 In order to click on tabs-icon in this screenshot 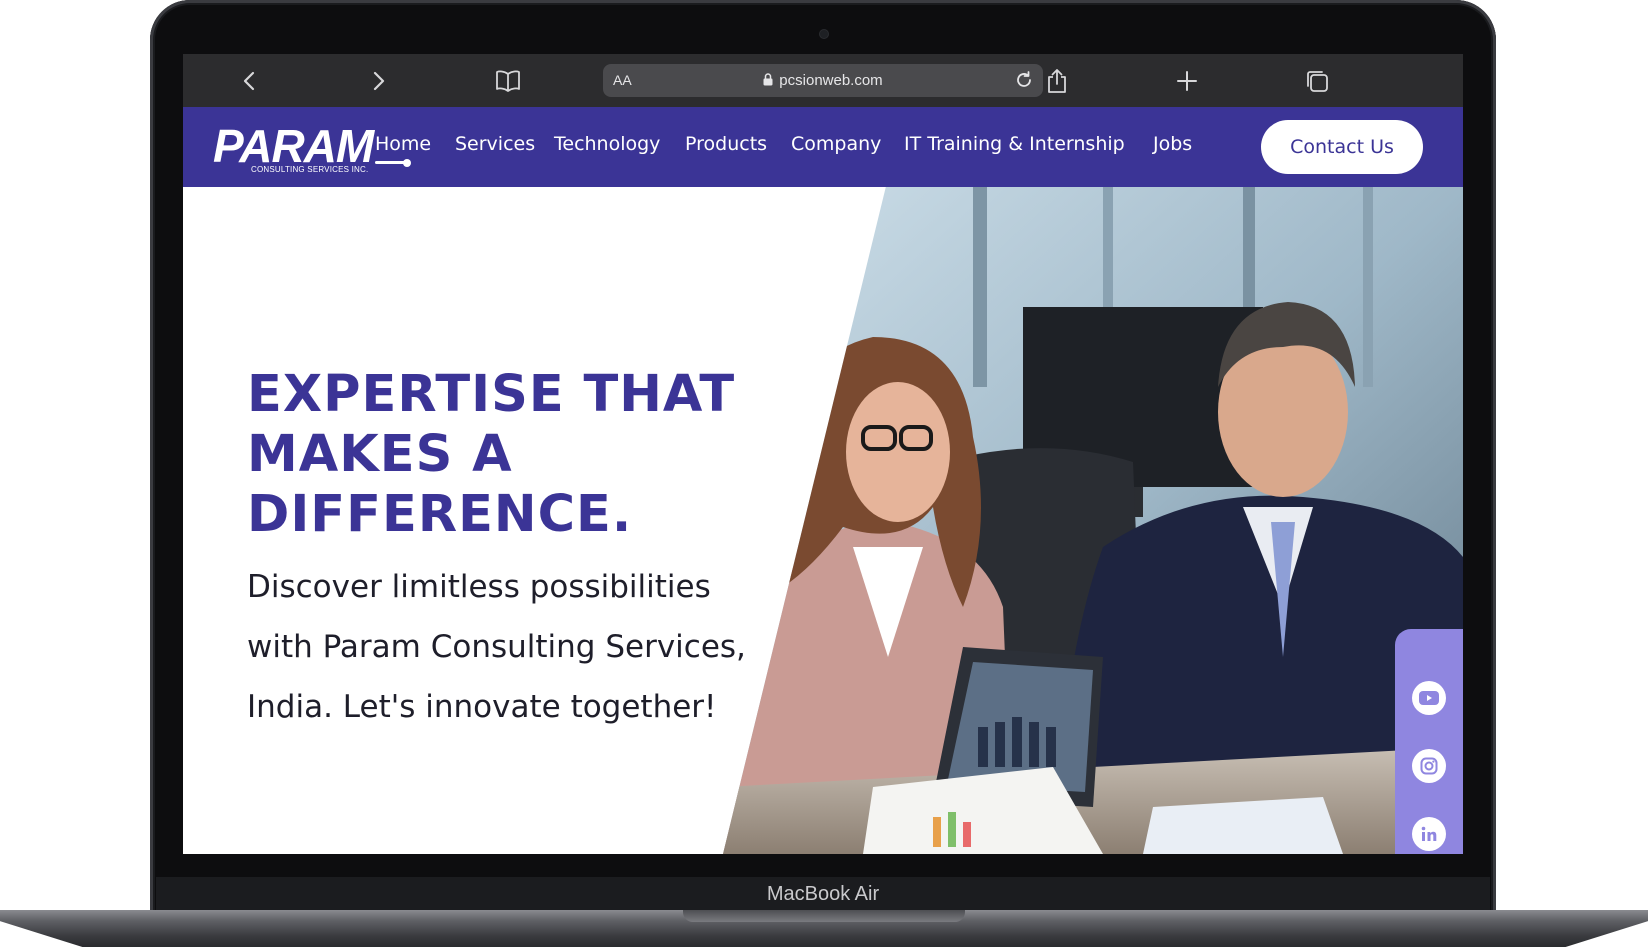, I will do `click(1317, 81)`.